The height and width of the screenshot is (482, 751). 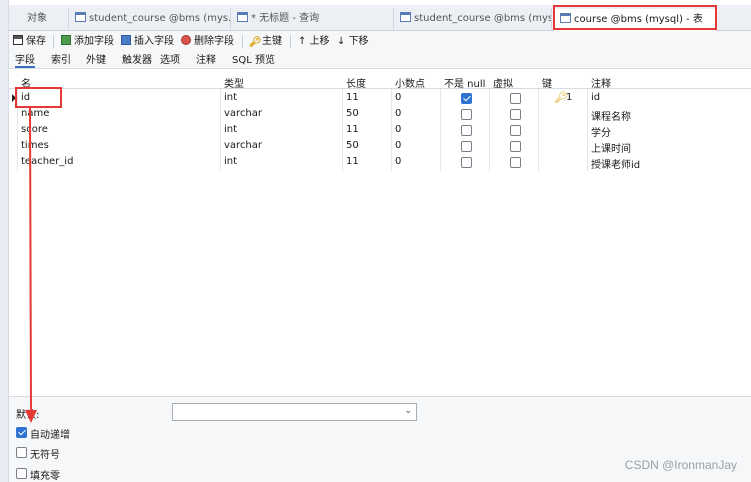 I want to click on table-row: times varchar 50 0 上课时间, so click(x=380, y=146).